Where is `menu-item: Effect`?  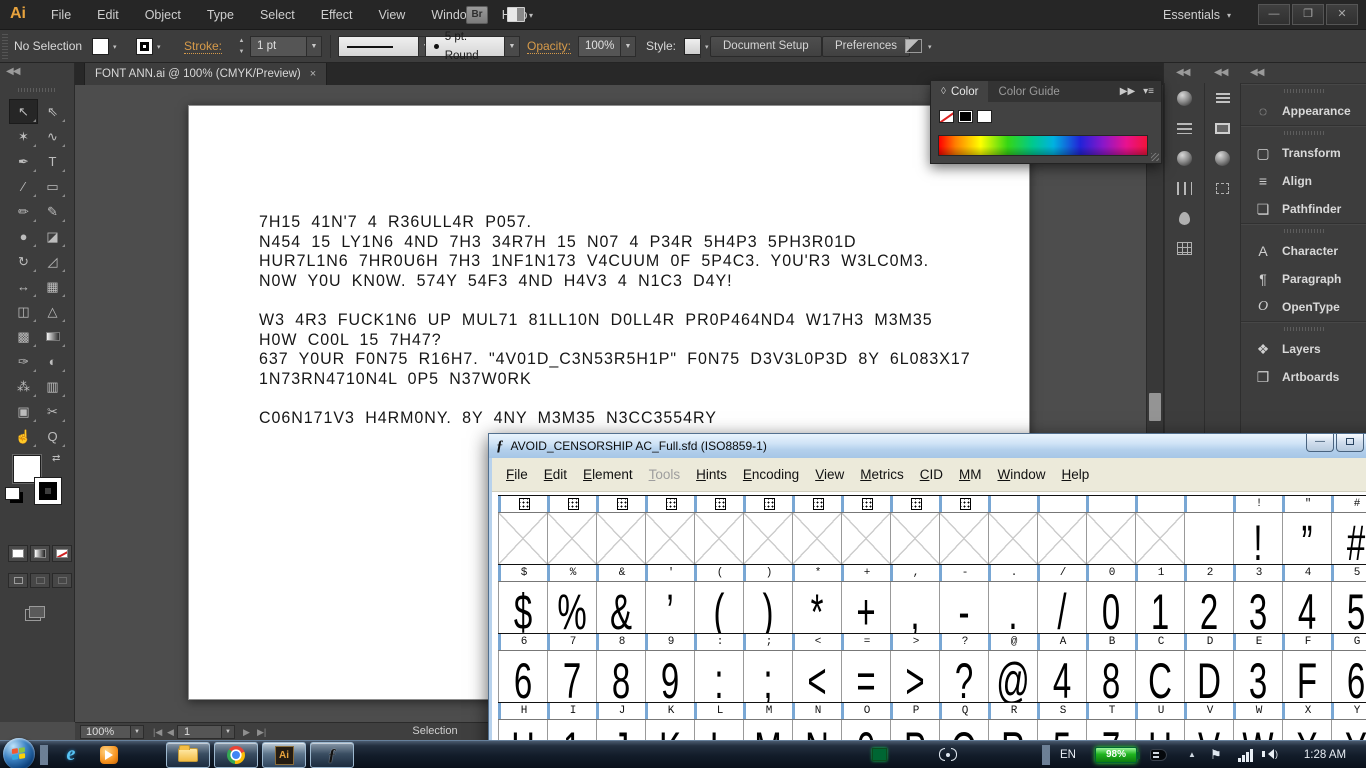
menu-item: Effect is located at coordinates (337, 15).